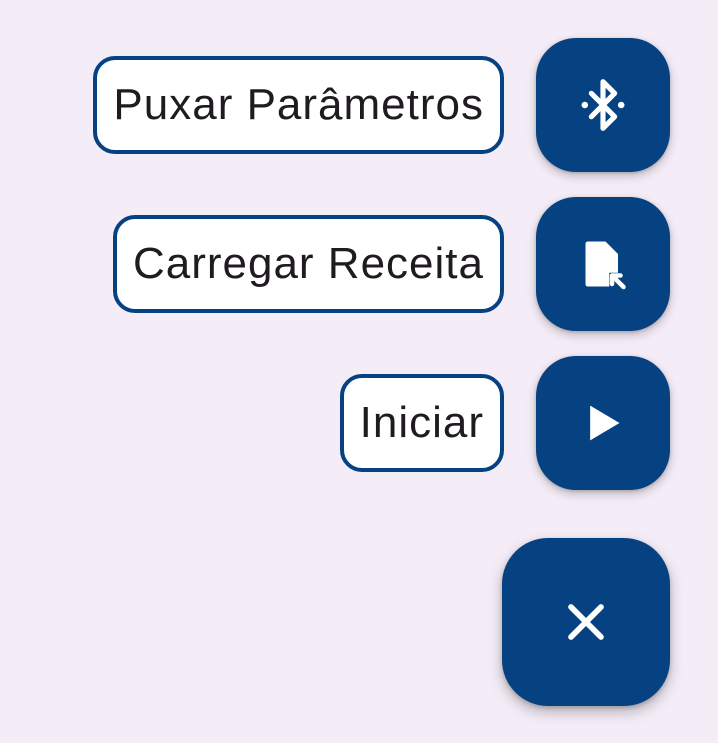 This screenshot has height=743, width=718. I want to click on play-icon, so click(603, 423).